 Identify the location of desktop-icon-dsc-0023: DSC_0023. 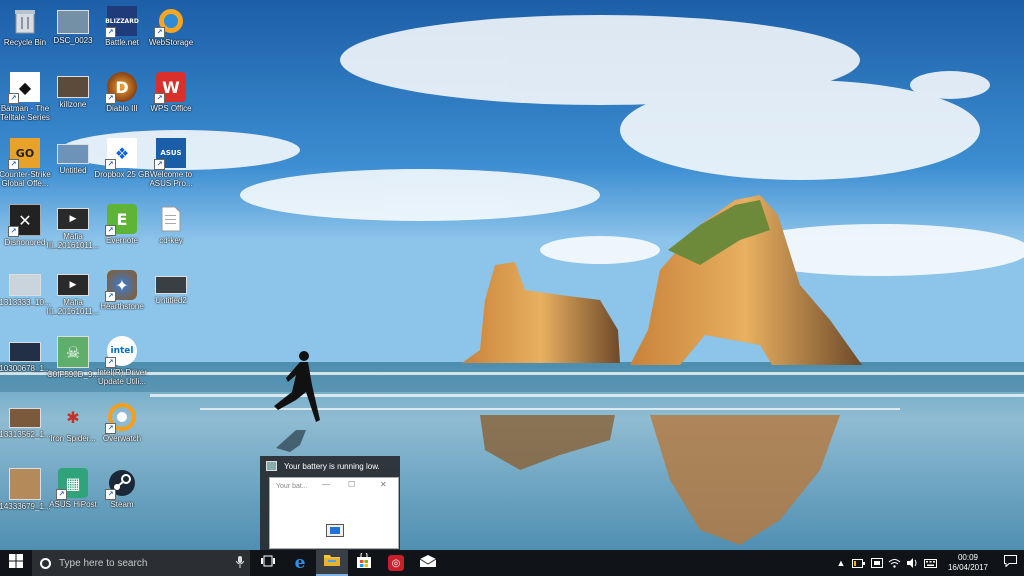
(73, 35).